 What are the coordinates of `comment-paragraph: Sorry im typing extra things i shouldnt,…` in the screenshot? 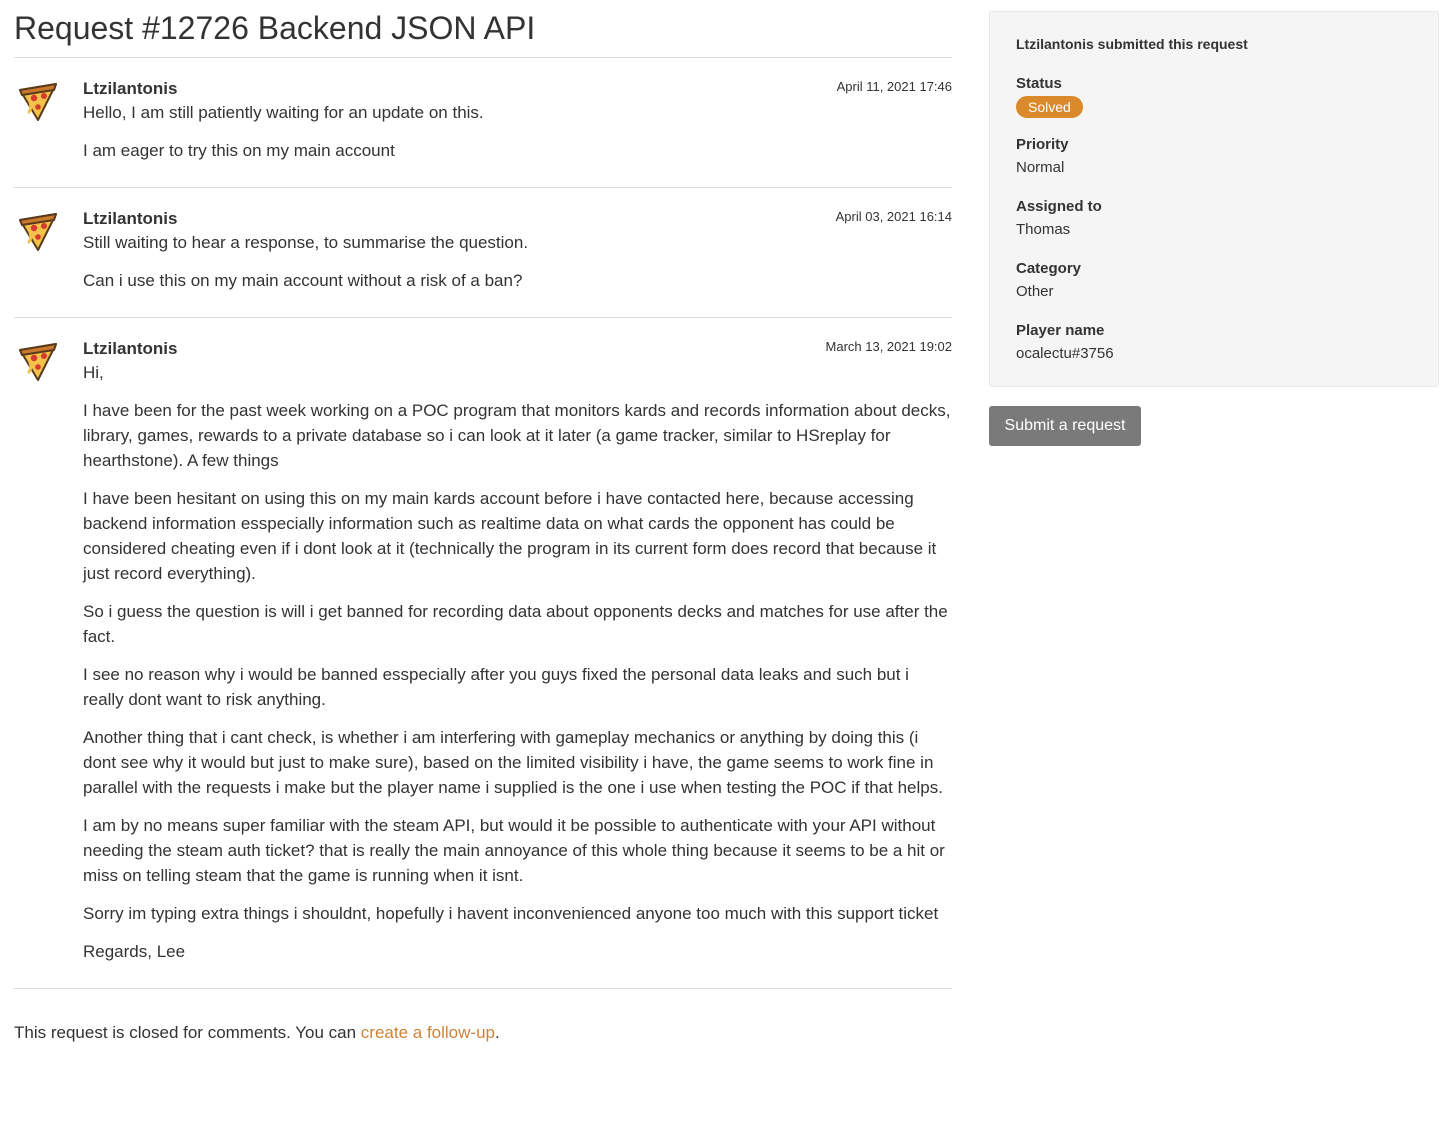 It's located at (511, 913).